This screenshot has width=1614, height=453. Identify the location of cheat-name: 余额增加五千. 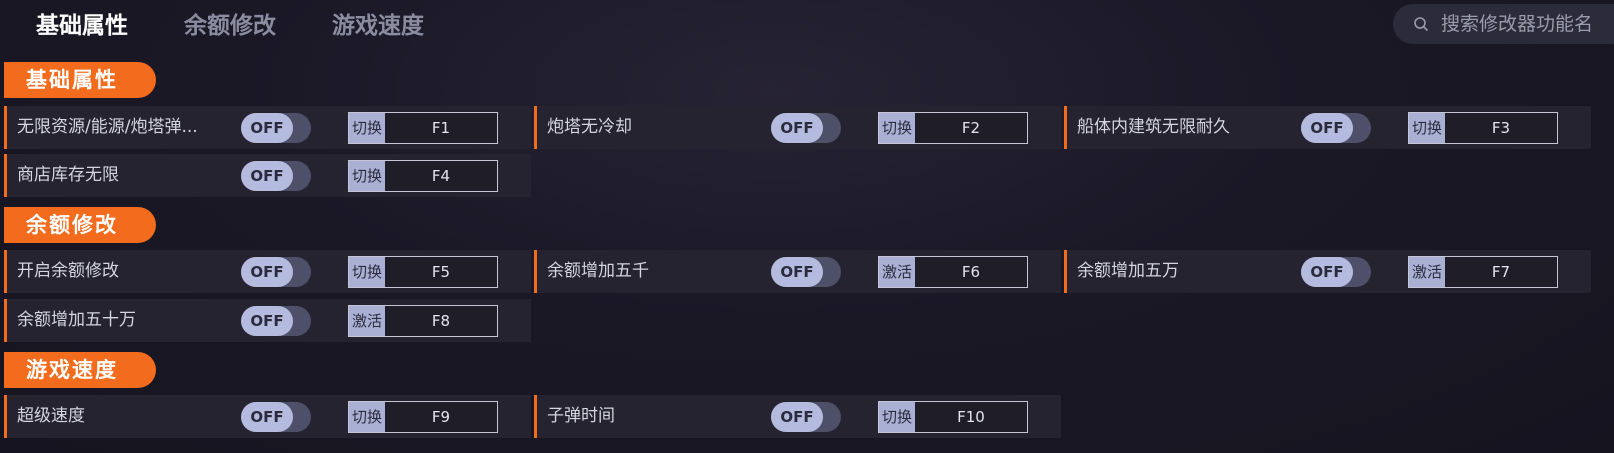
(598, 271).